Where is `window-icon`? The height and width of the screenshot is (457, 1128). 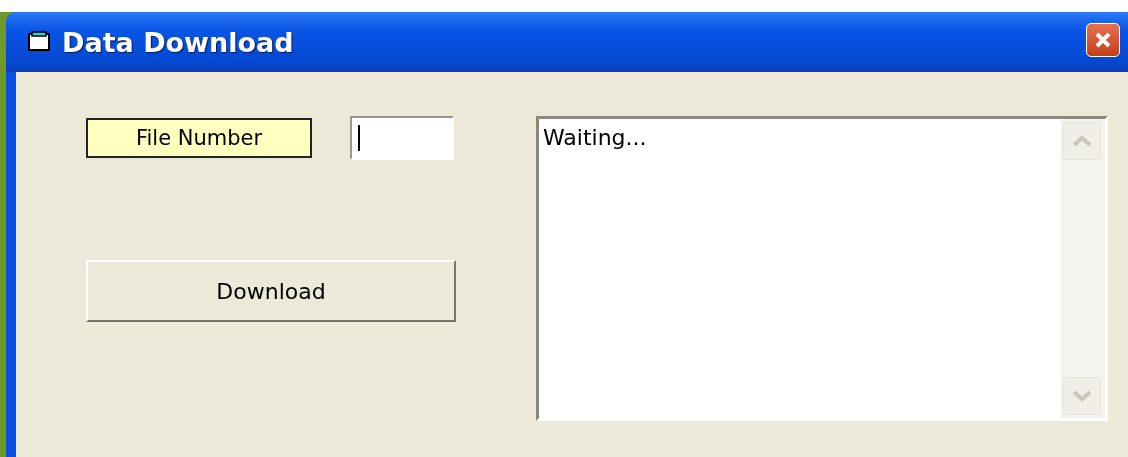
window-icon is located at coordinates (40, 42).